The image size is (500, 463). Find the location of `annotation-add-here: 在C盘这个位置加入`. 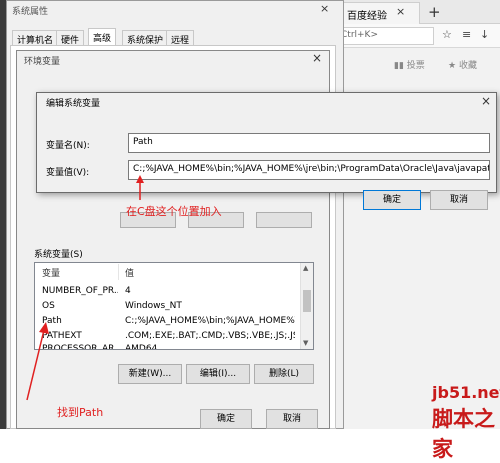

annotation-add-here: 在C盘这个位置加入 is located at coordinates (174, 211).